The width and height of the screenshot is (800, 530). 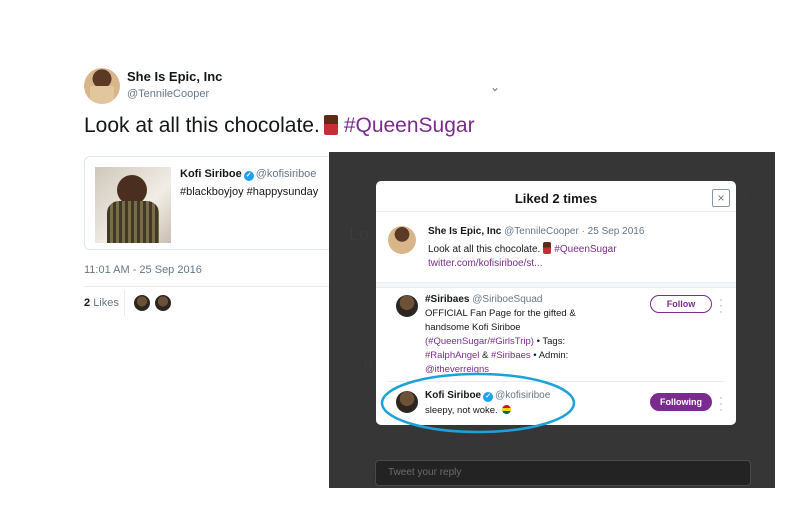 I want to click on quoted-author: Kofi Siriboe ✓ @kofisiriboe, so click(x=248, y=174).